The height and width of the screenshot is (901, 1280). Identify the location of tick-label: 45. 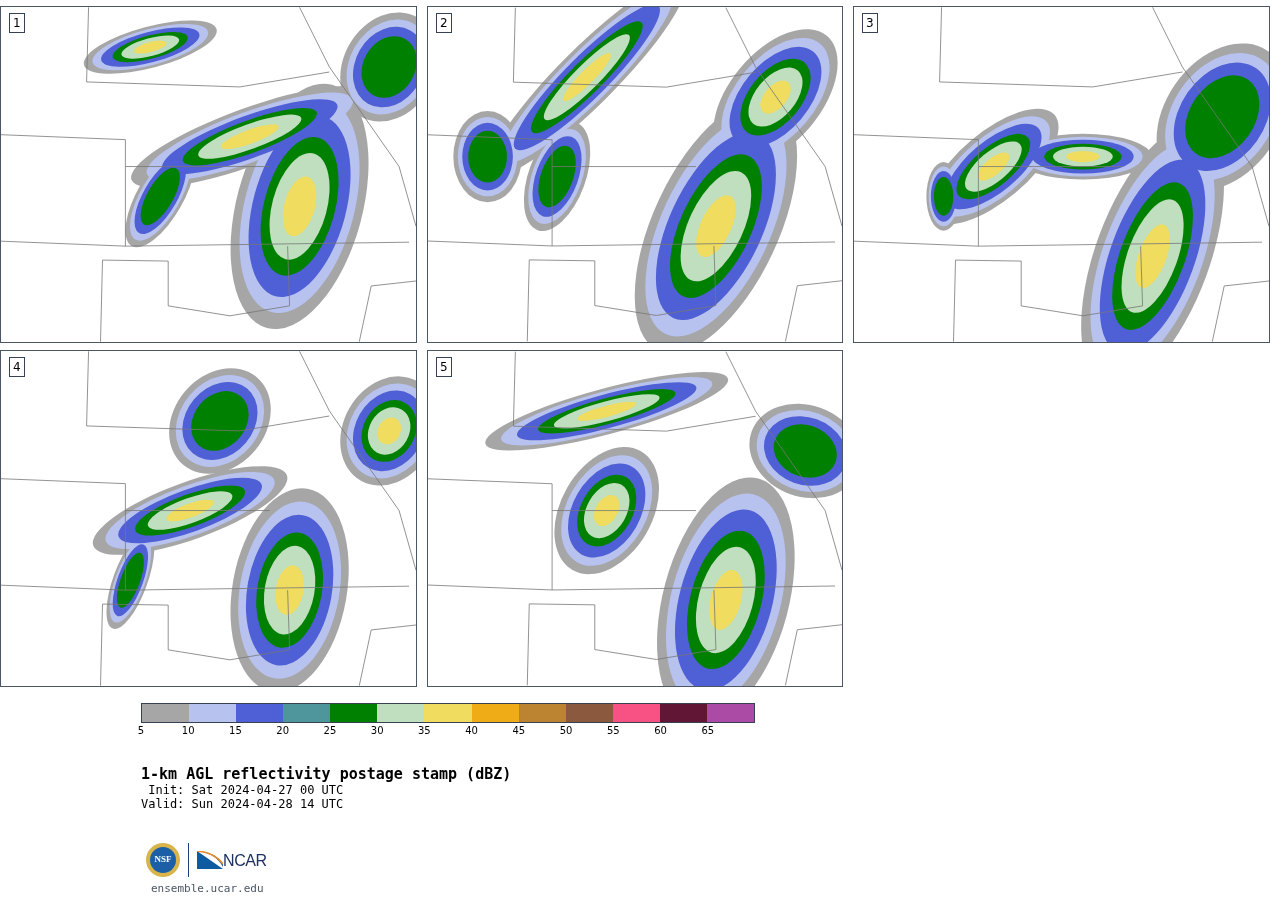
(519, 731).